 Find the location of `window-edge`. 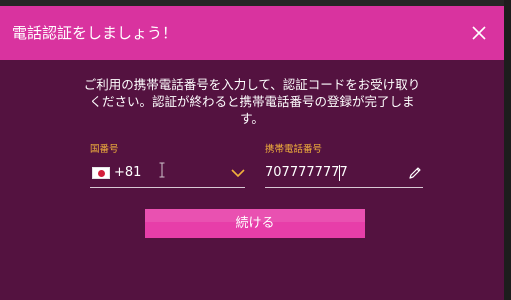

window-edge is located at coordinates (507, 150).